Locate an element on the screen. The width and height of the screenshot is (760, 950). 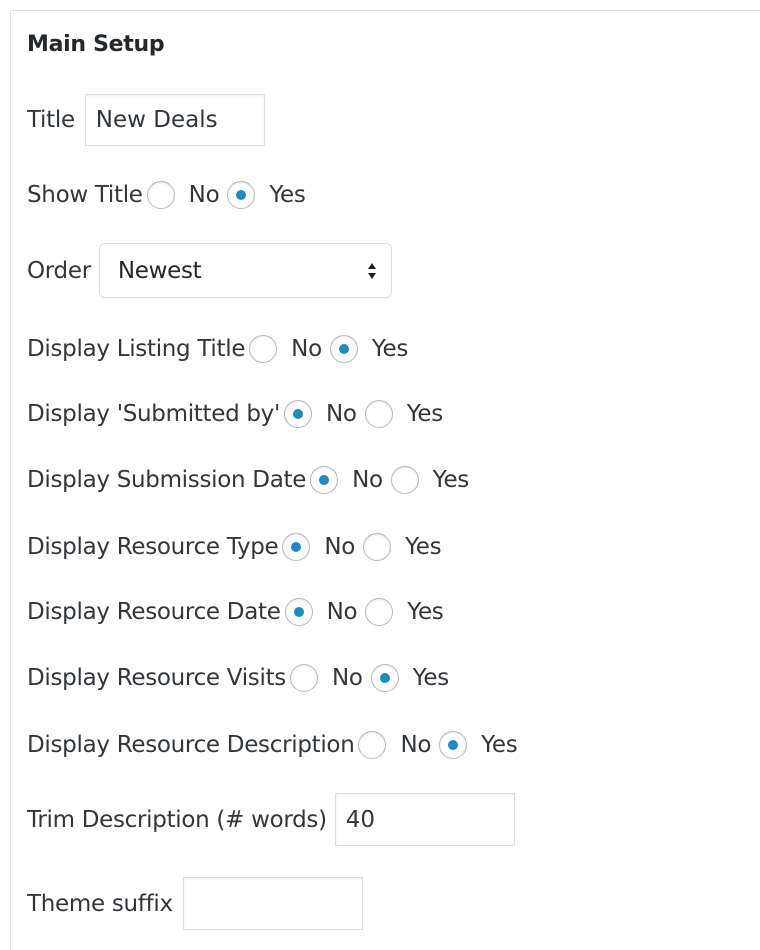
order-label: Order is located at coordinates (59, 270).